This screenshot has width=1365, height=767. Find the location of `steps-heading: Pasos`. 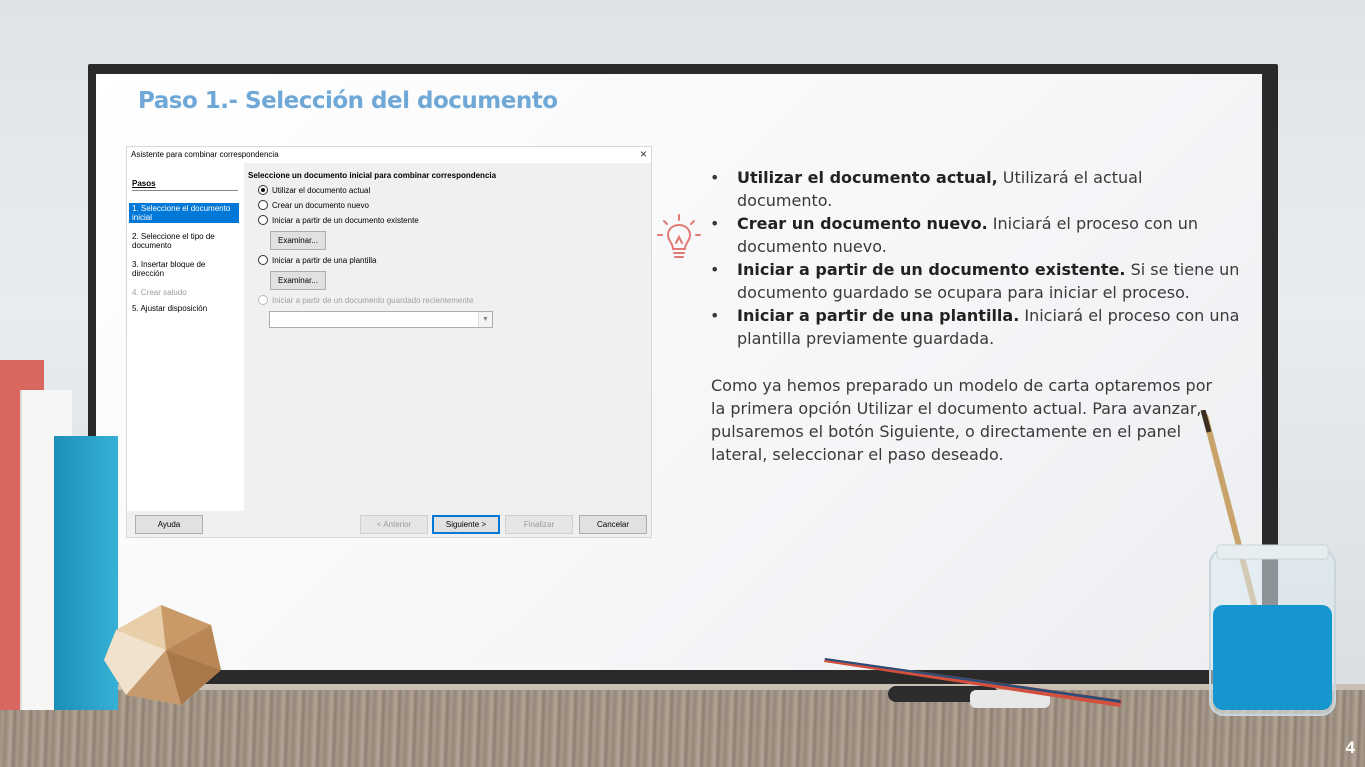

steps-heading: Pasos is located at coordinates (144, 183).